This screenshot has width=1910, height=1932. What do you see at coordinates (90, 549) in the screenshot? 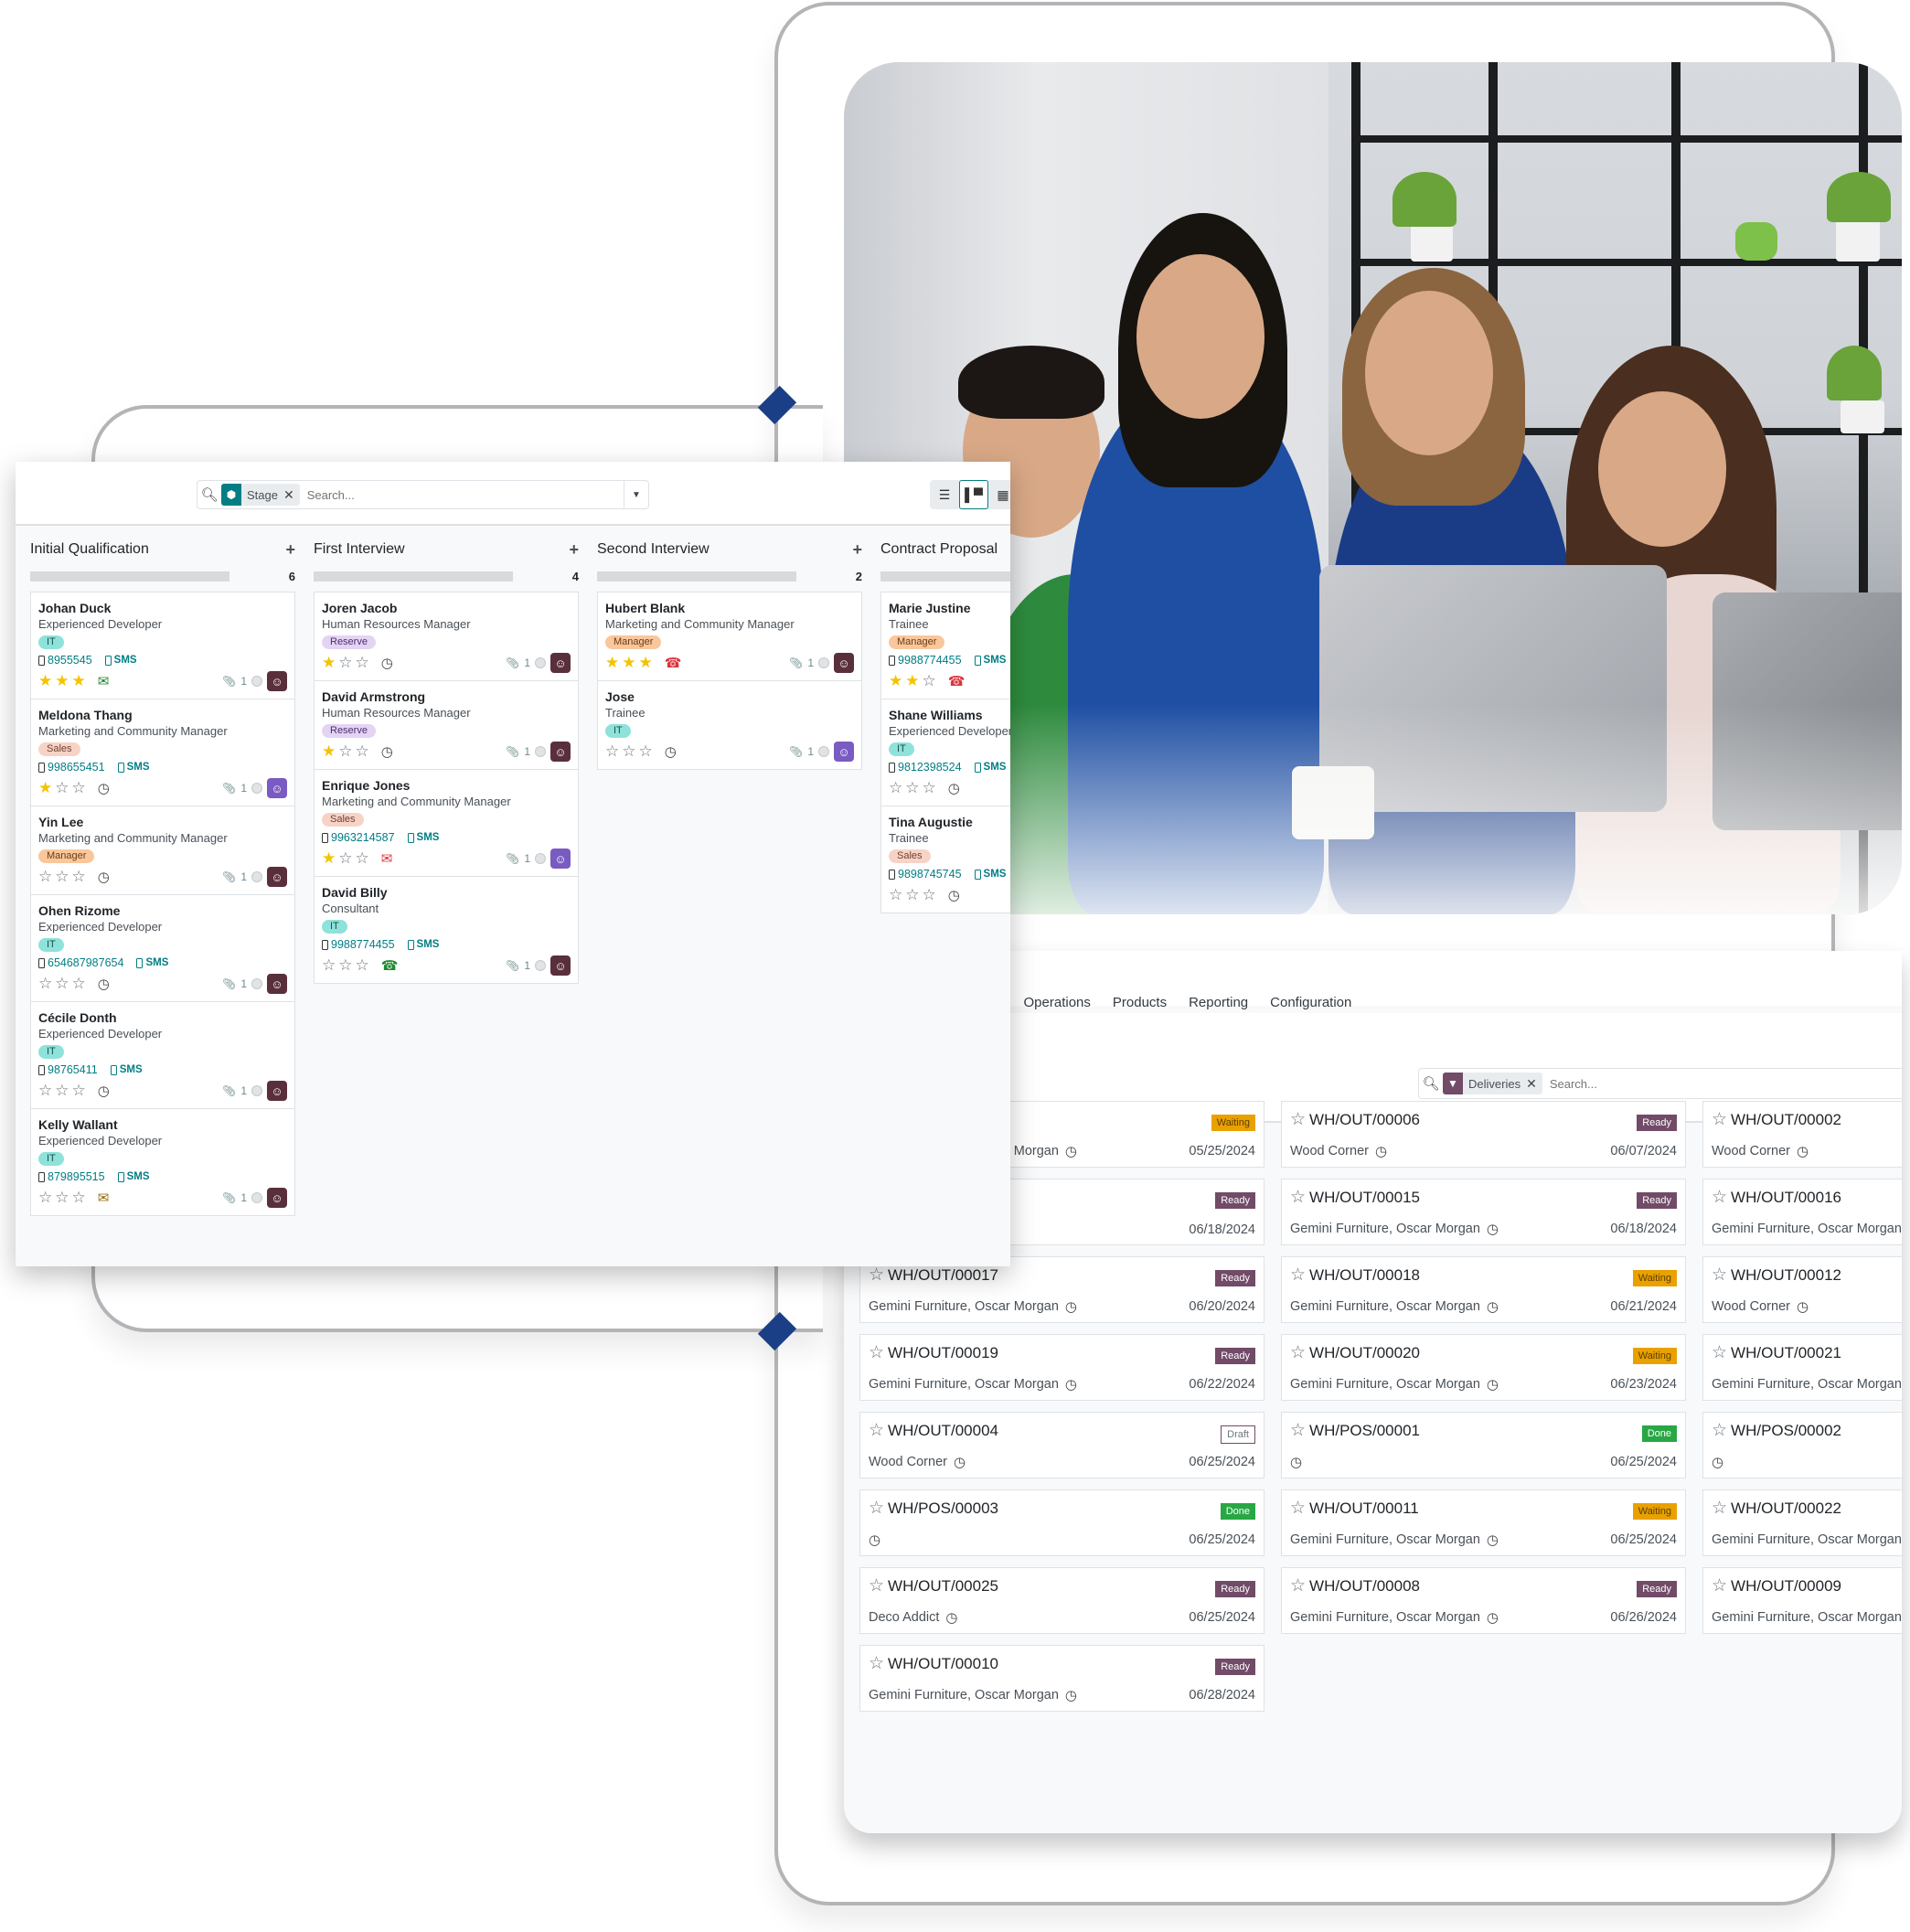
I see `column-title: Initial Qualification` at bounding box center [90, 549].